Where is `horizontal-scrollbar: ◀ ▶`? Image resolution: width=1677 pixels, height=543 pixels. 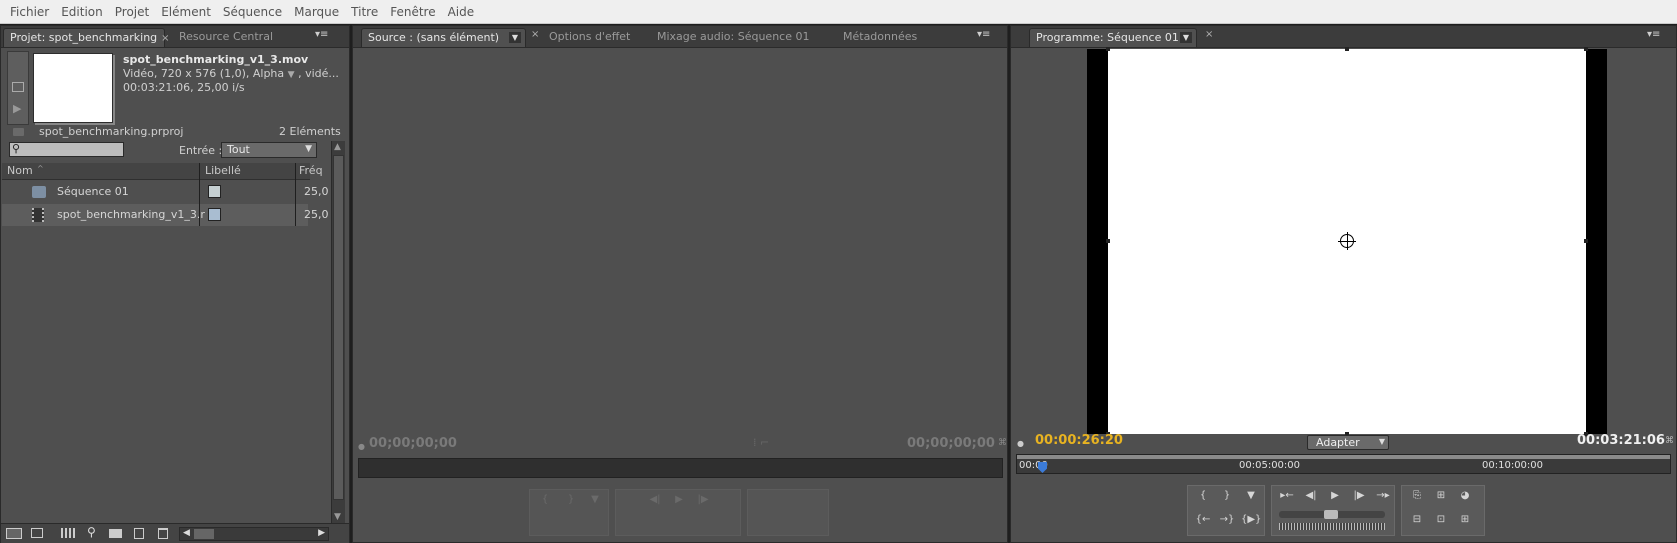
horizontal-scrollbar: ◀ ▶ is located at coordinates (254, 534).